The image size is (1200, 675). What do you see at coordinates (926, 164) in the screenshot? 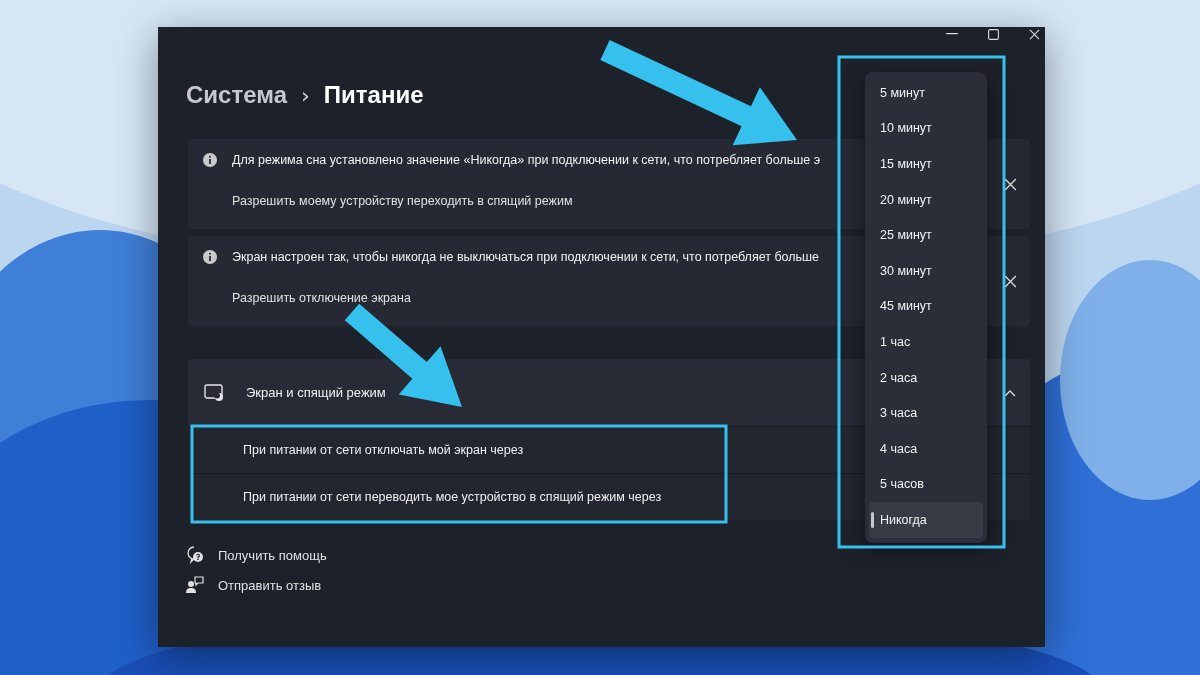
I see `dropdown-option: 15 минут` at bounding box center [926, 164].